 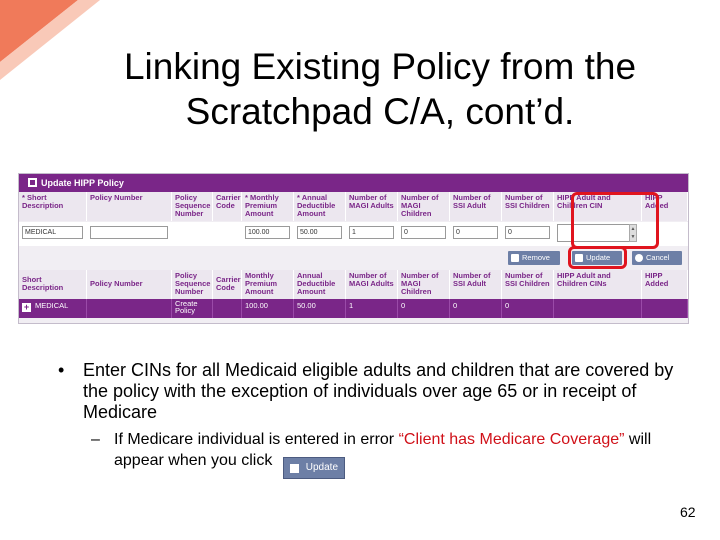 I want to click on inline-update-label: Update, so click(x=322, y=467).